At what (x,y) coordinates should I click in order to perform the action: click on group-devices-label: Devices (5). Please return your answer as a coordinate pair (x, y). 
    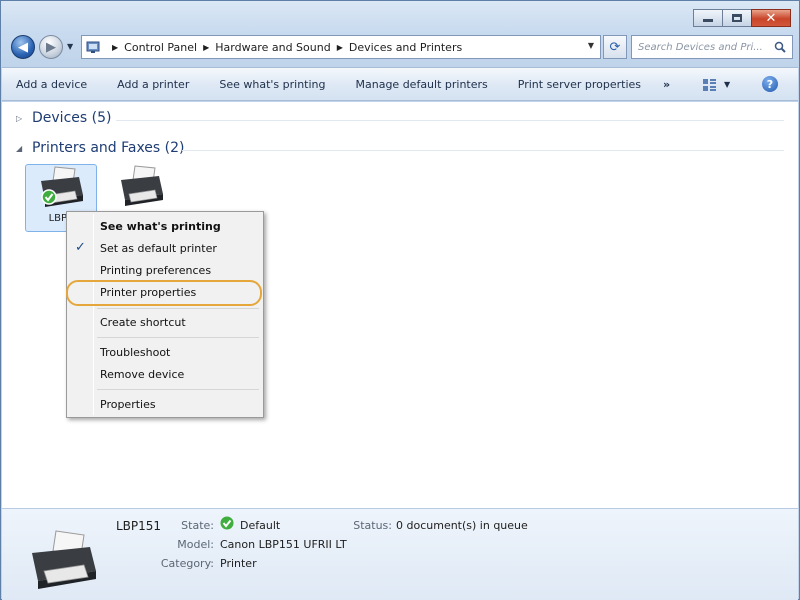
    Looking at the image, I should click on (72, 118).